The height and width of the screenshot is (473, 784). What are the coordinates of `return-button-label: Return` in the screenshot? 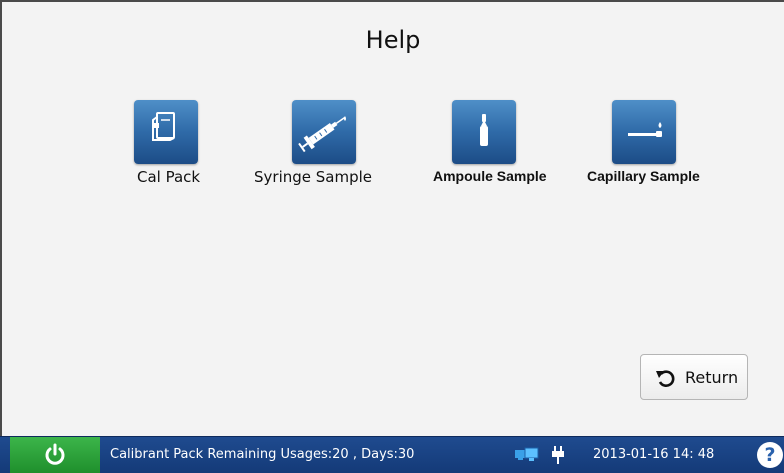 It's located at (712, 377).